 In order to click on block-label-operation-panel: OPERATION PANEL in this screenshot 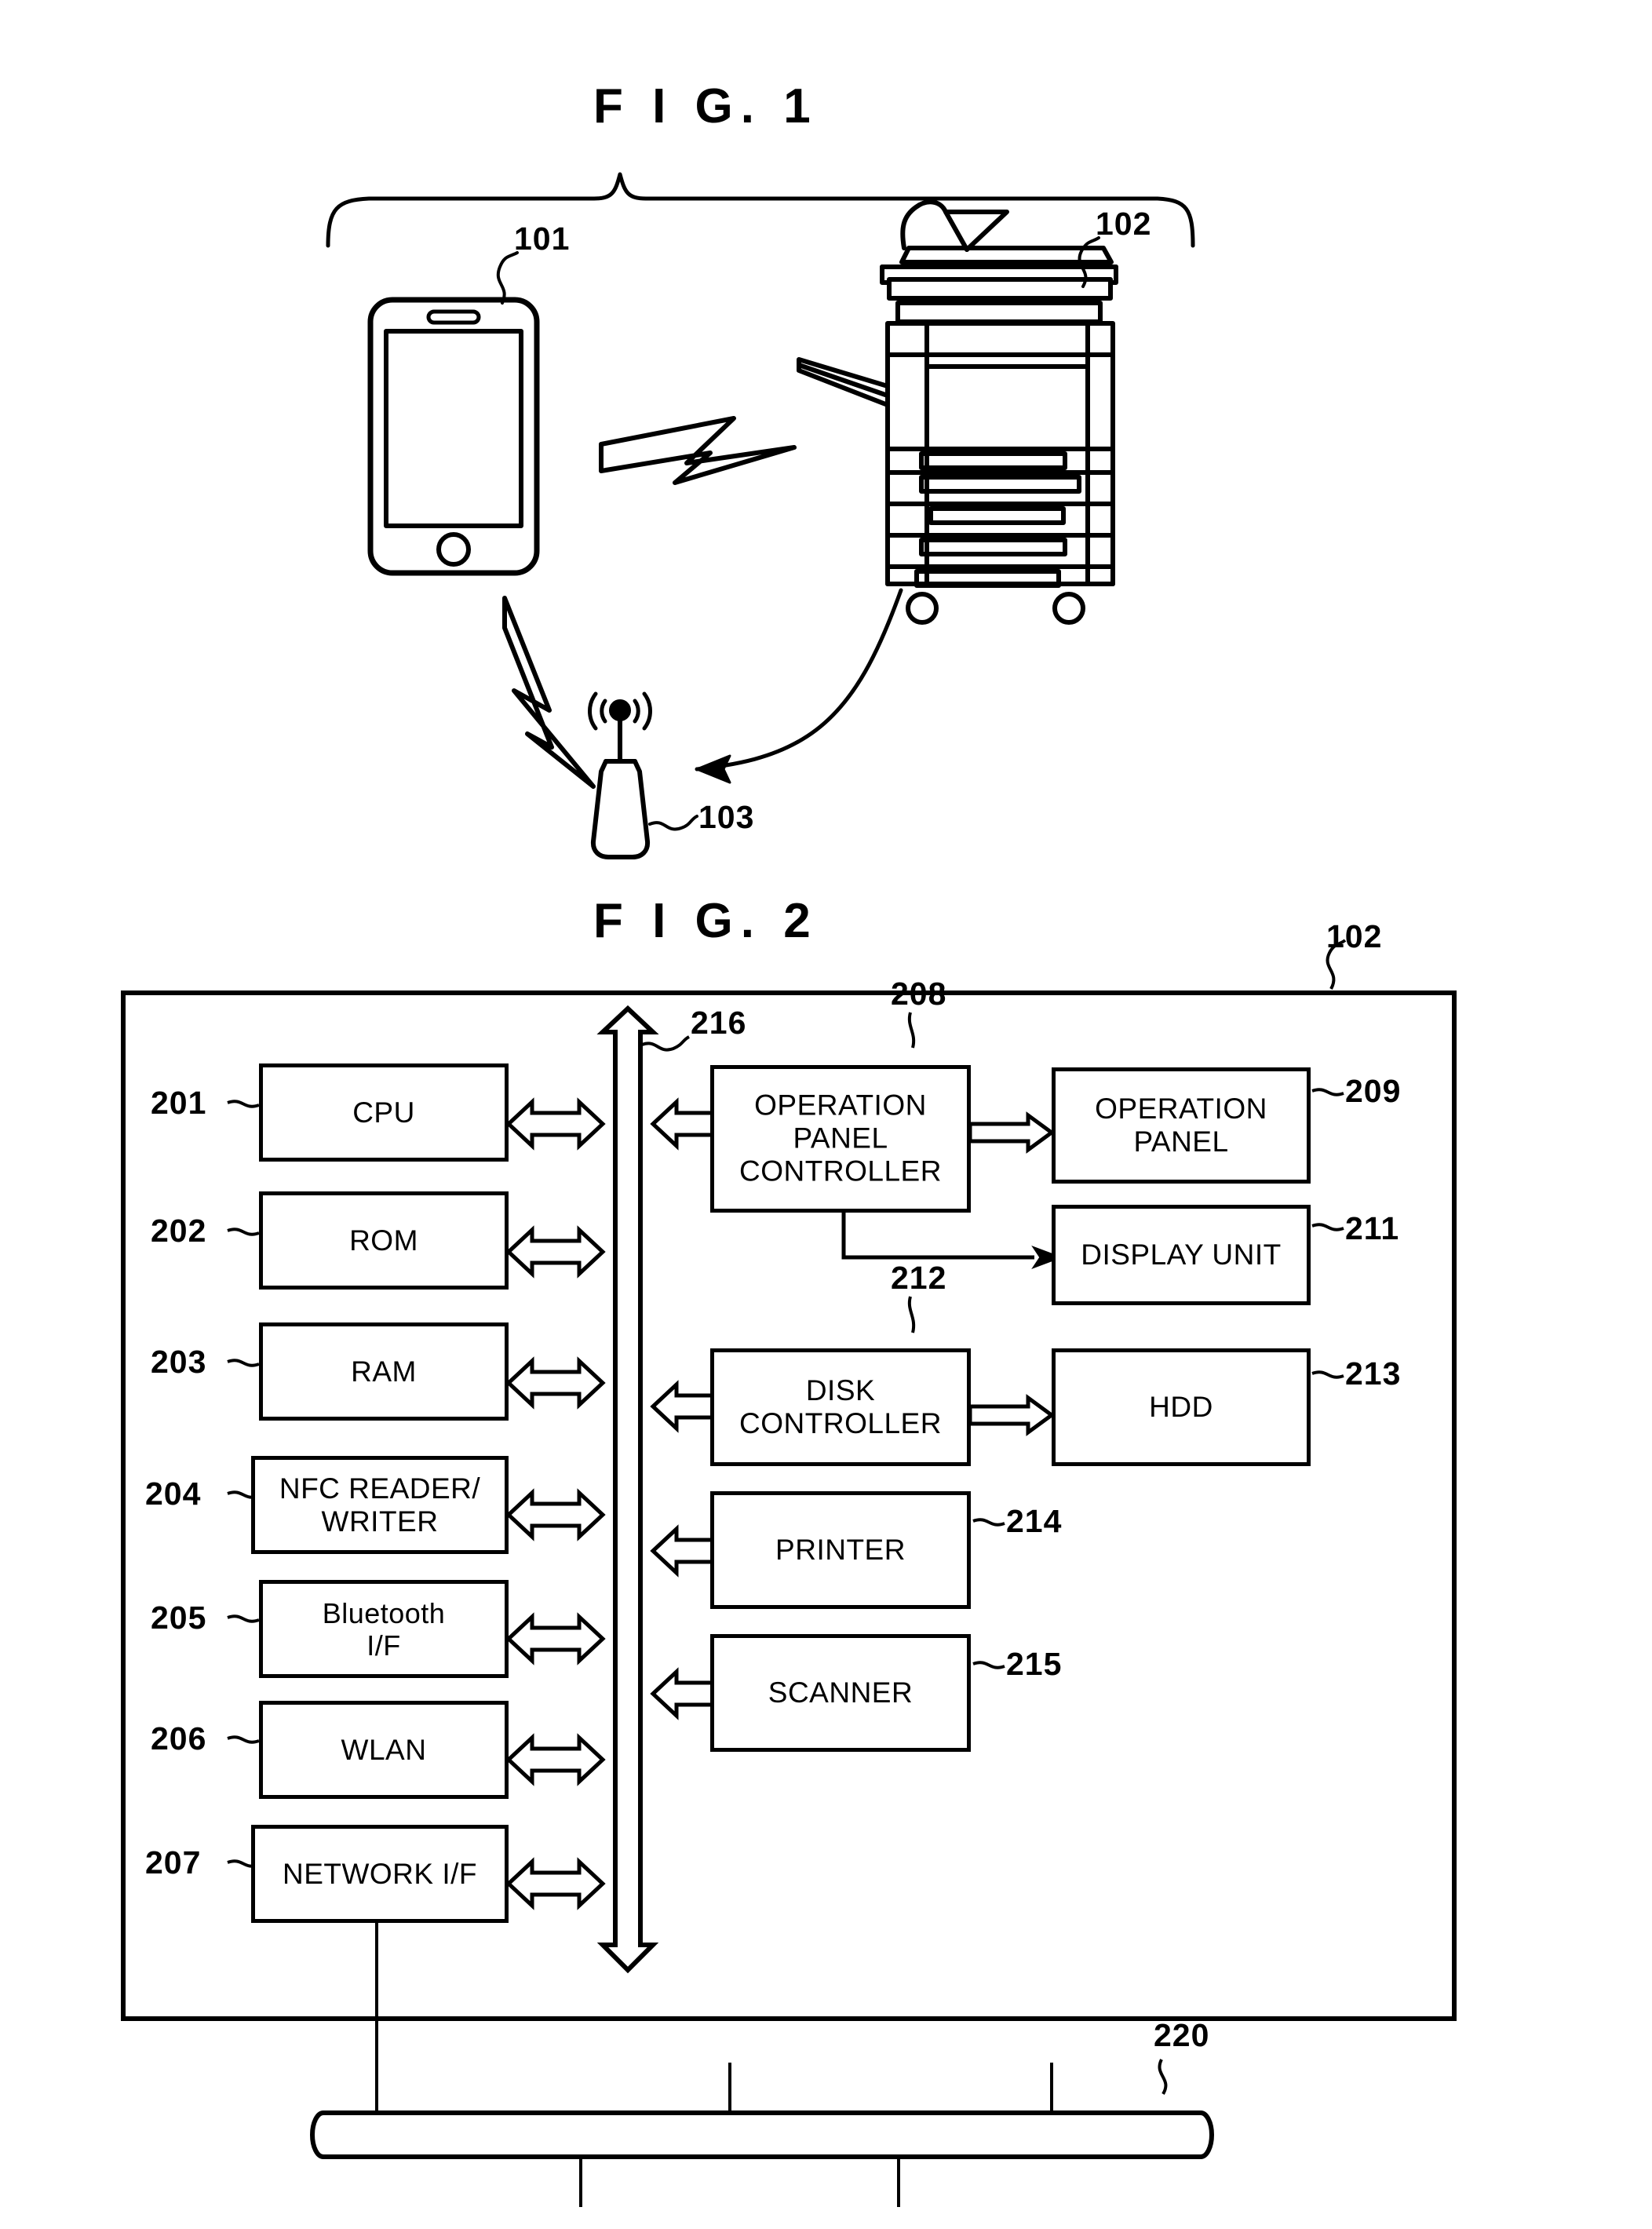, I will do `click(1181, 1125)`.